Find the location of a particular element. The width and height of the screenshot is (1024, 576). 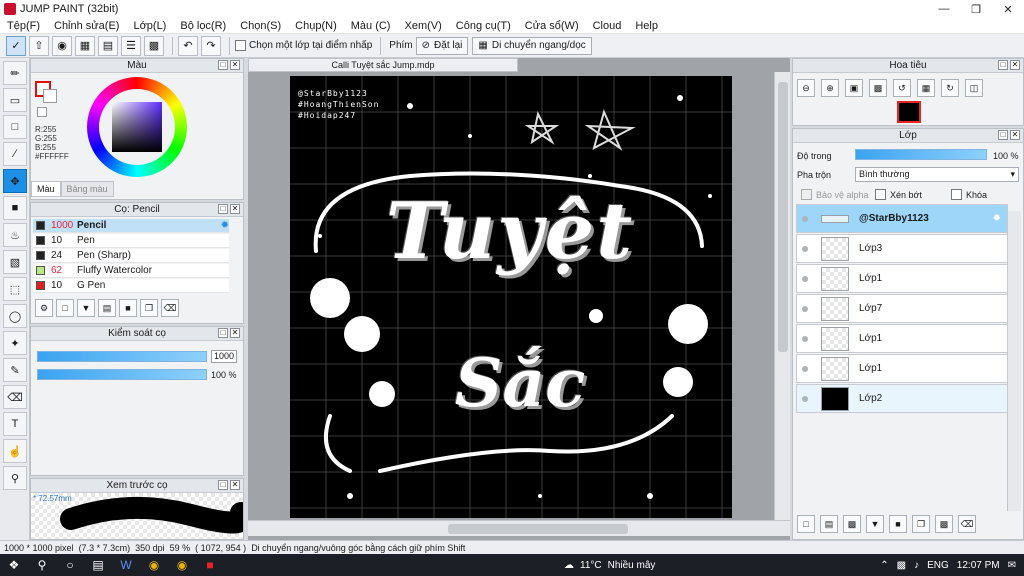

menu-capture: Chụp(N) is located at coordinates (316, 26).